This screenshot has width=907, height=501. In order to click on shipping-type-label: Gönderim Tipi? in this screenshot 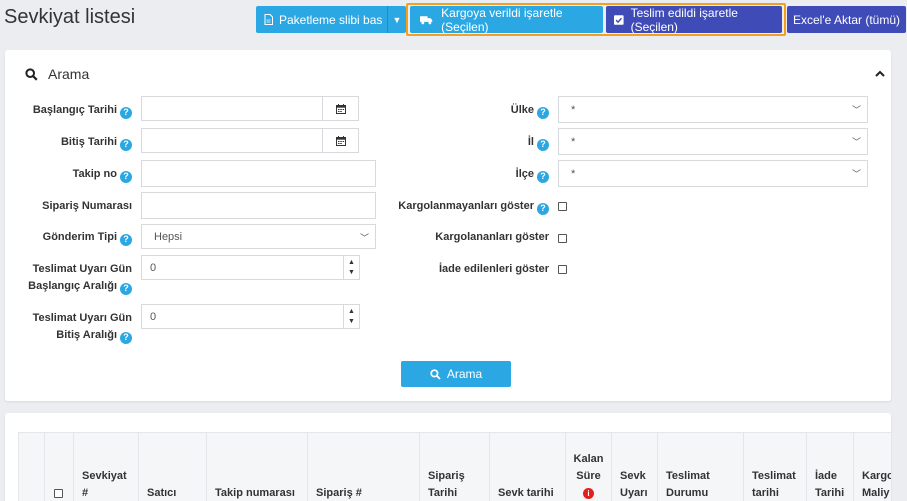, I will do `click(68, 237)`.